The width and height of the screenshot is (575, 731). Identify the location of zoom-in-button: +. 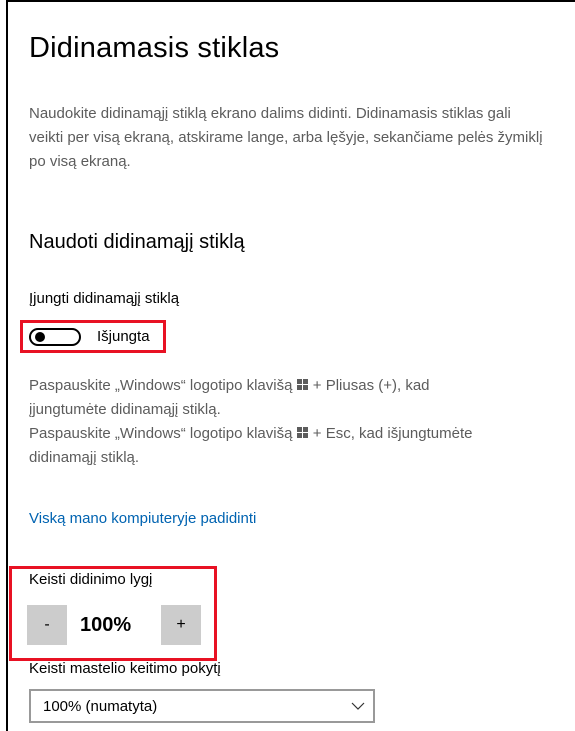
(181, 625).